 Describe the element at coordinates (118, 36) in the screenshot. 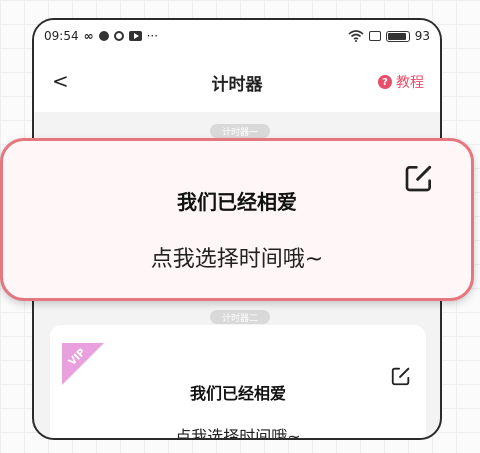

I see `sync-icon` at that location.